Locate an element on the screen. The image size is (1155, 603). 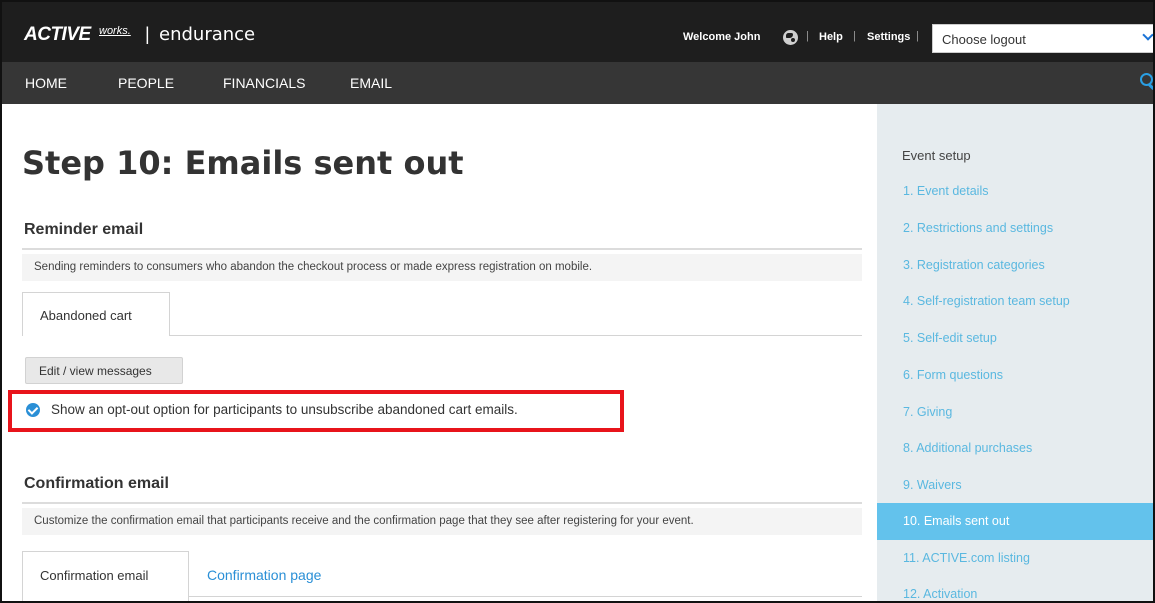
product-name: endurance is located at coordinates (207, 34).